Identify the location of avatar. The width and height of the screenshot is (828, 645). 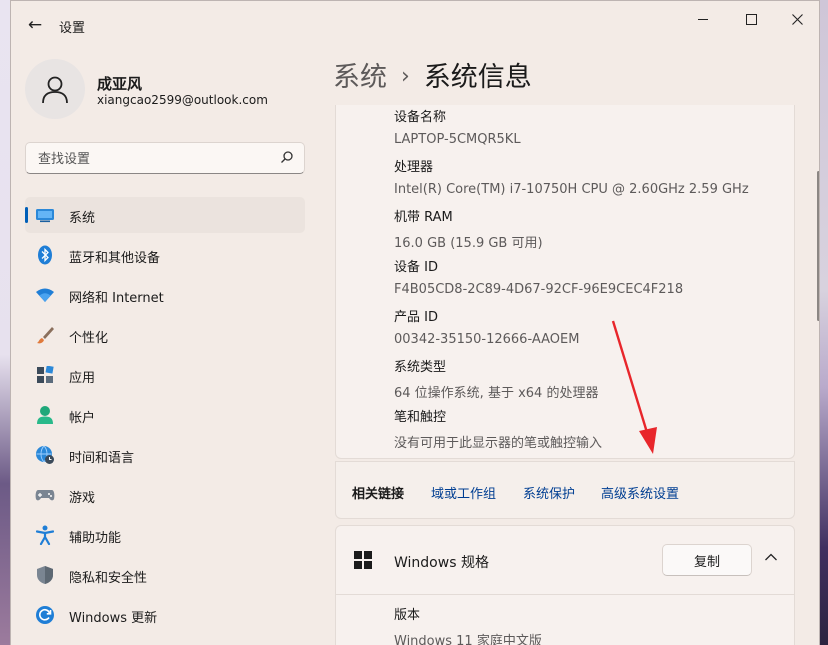
(55, 89).